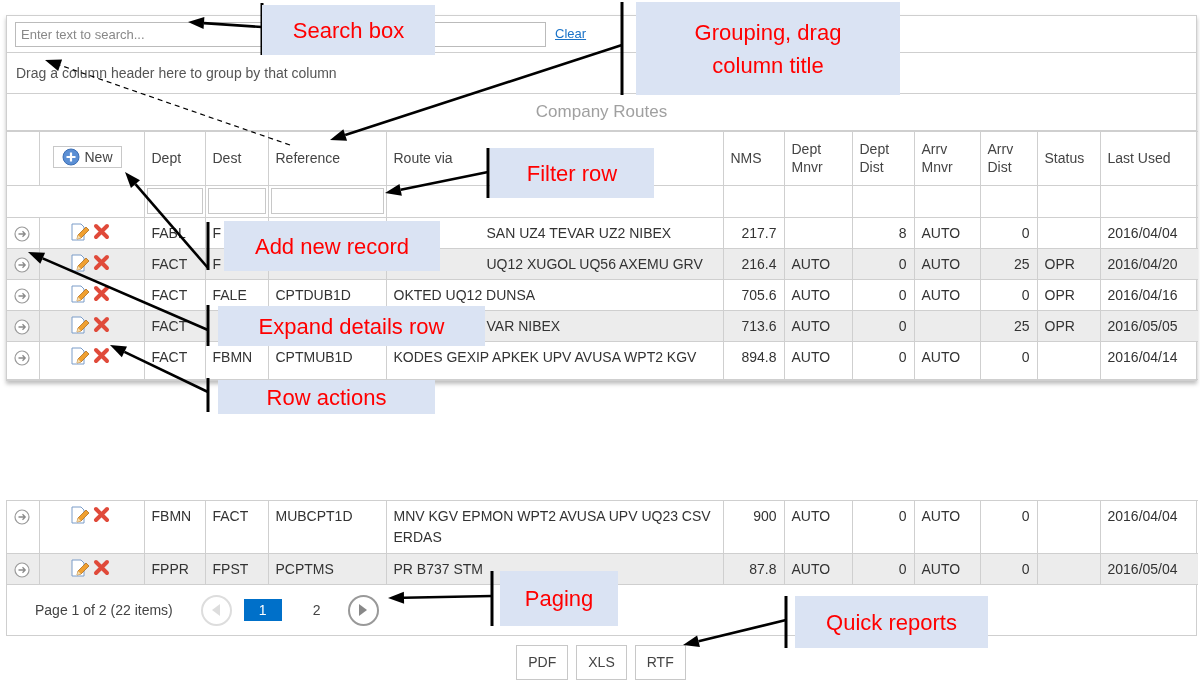 The image size is (1200, 681). Describe the element at coordinates (753, 360) in the screenshot. I see `table-cell: 894.8` at that location.